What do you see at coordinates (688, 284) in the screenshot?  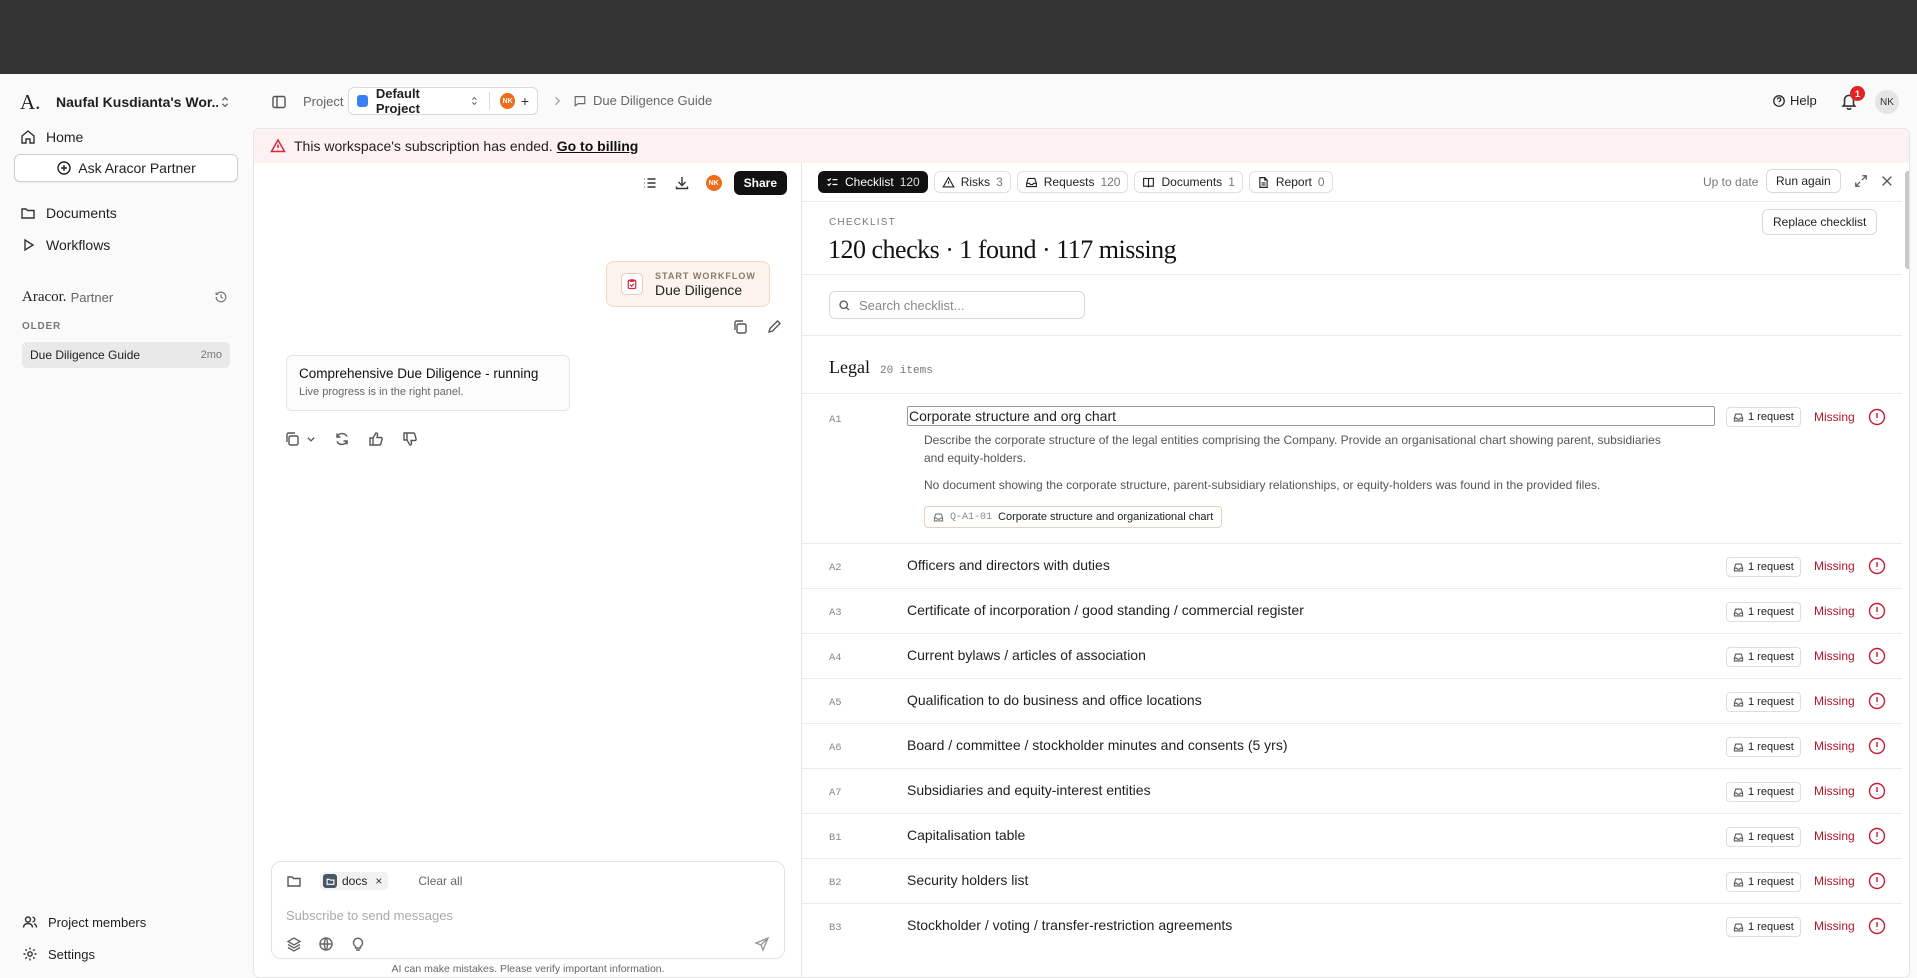 I see `start-workflow-card: START WORKFLOW Due Diligence` at bounding box center [688, 284].